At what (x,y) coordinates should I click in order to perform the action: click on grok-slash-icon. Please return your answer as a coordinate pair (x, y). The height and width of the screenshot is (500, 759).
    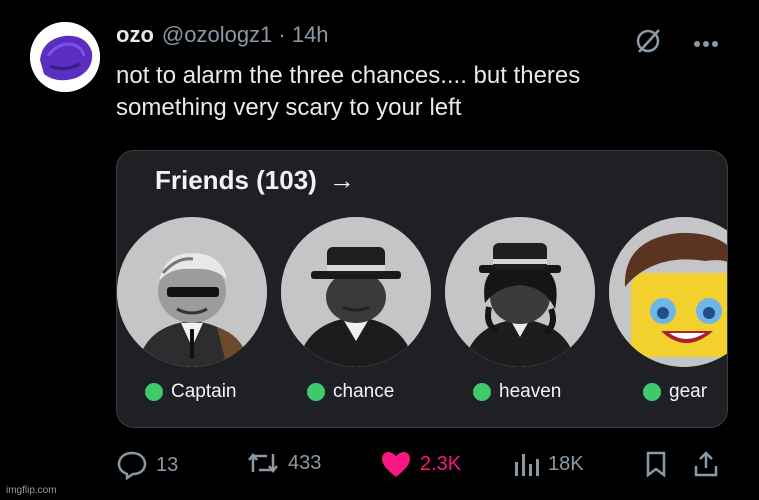
    Looking at the image, I should click on (648, 43).